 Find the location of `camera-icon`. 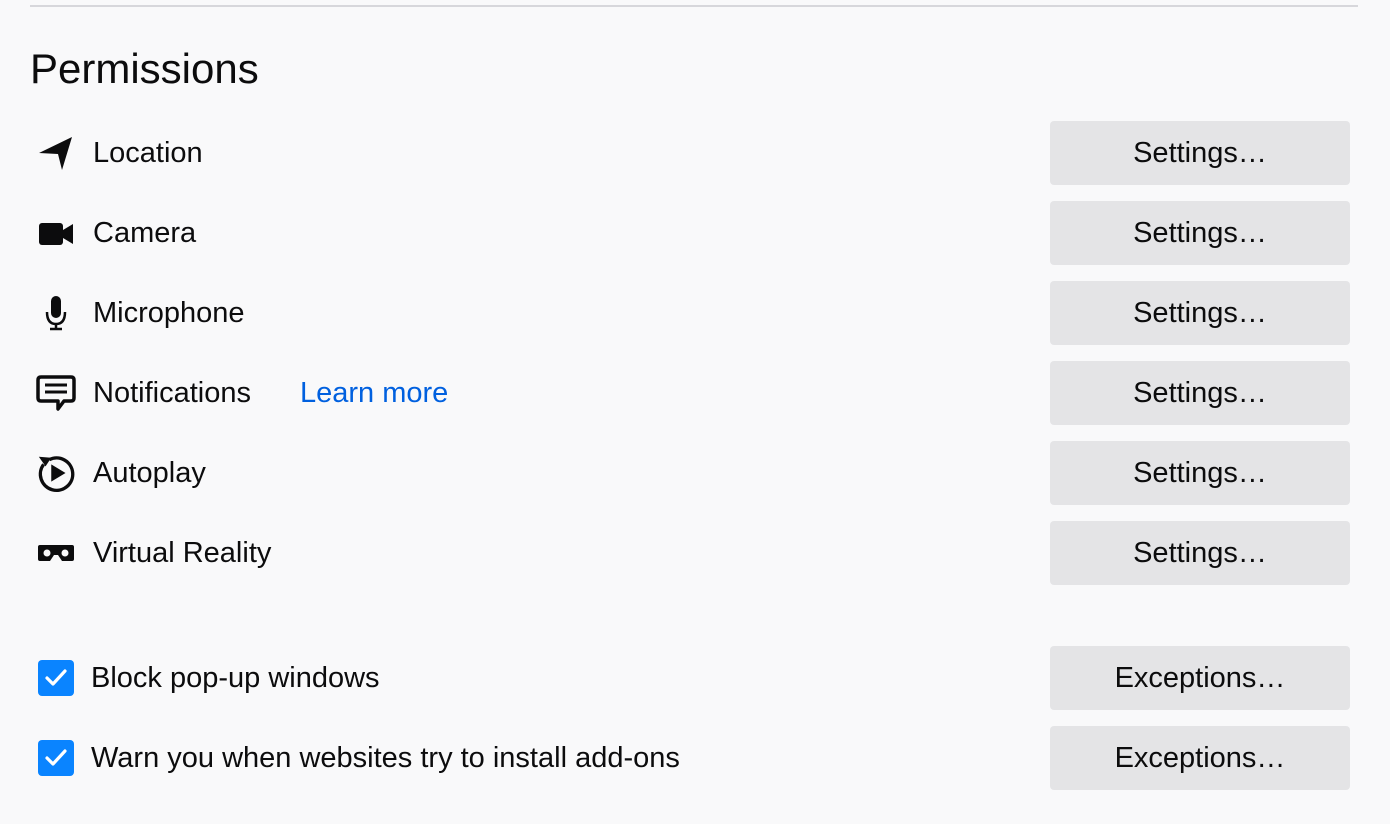

camera-icon is located at coordinates (56, 233).